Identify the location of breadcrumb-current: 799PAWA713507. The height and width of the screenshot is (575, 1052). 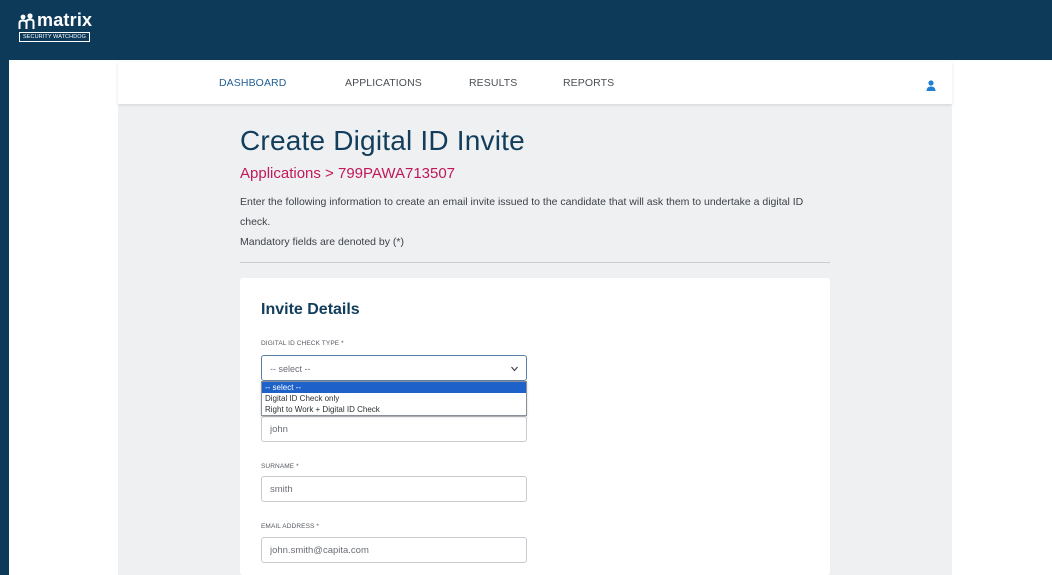
(397, 173).